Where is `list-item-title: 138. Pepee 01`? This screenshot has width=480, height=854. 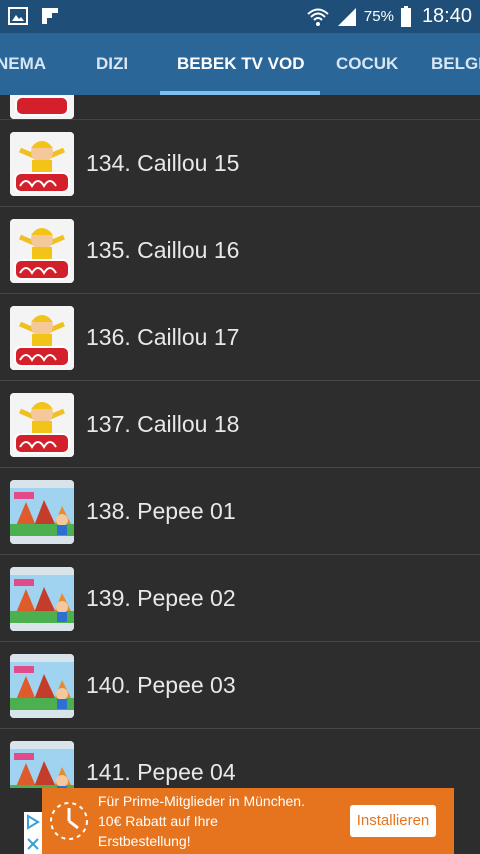 list-item-title: 138. Pepee 01 is located at coordinates (161, 511).